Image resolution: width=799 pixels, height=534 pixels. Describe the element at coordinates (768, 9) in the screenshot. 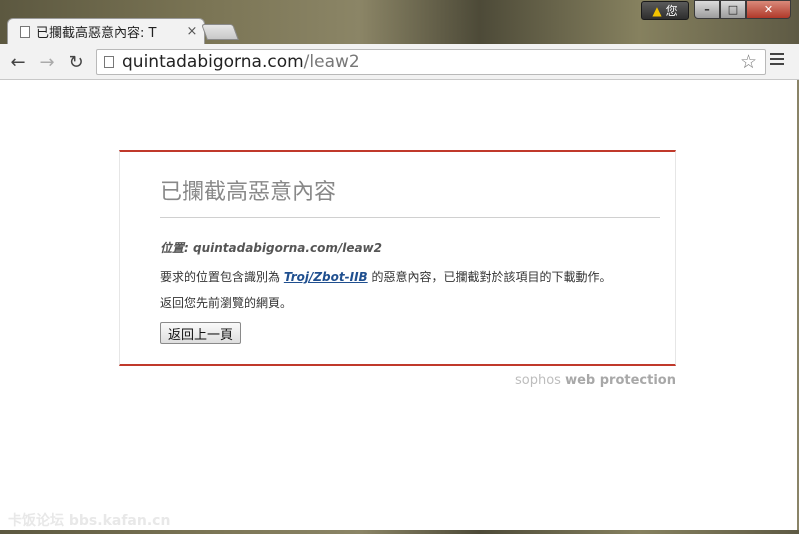

I see `close-window-button: ✕` at that location.